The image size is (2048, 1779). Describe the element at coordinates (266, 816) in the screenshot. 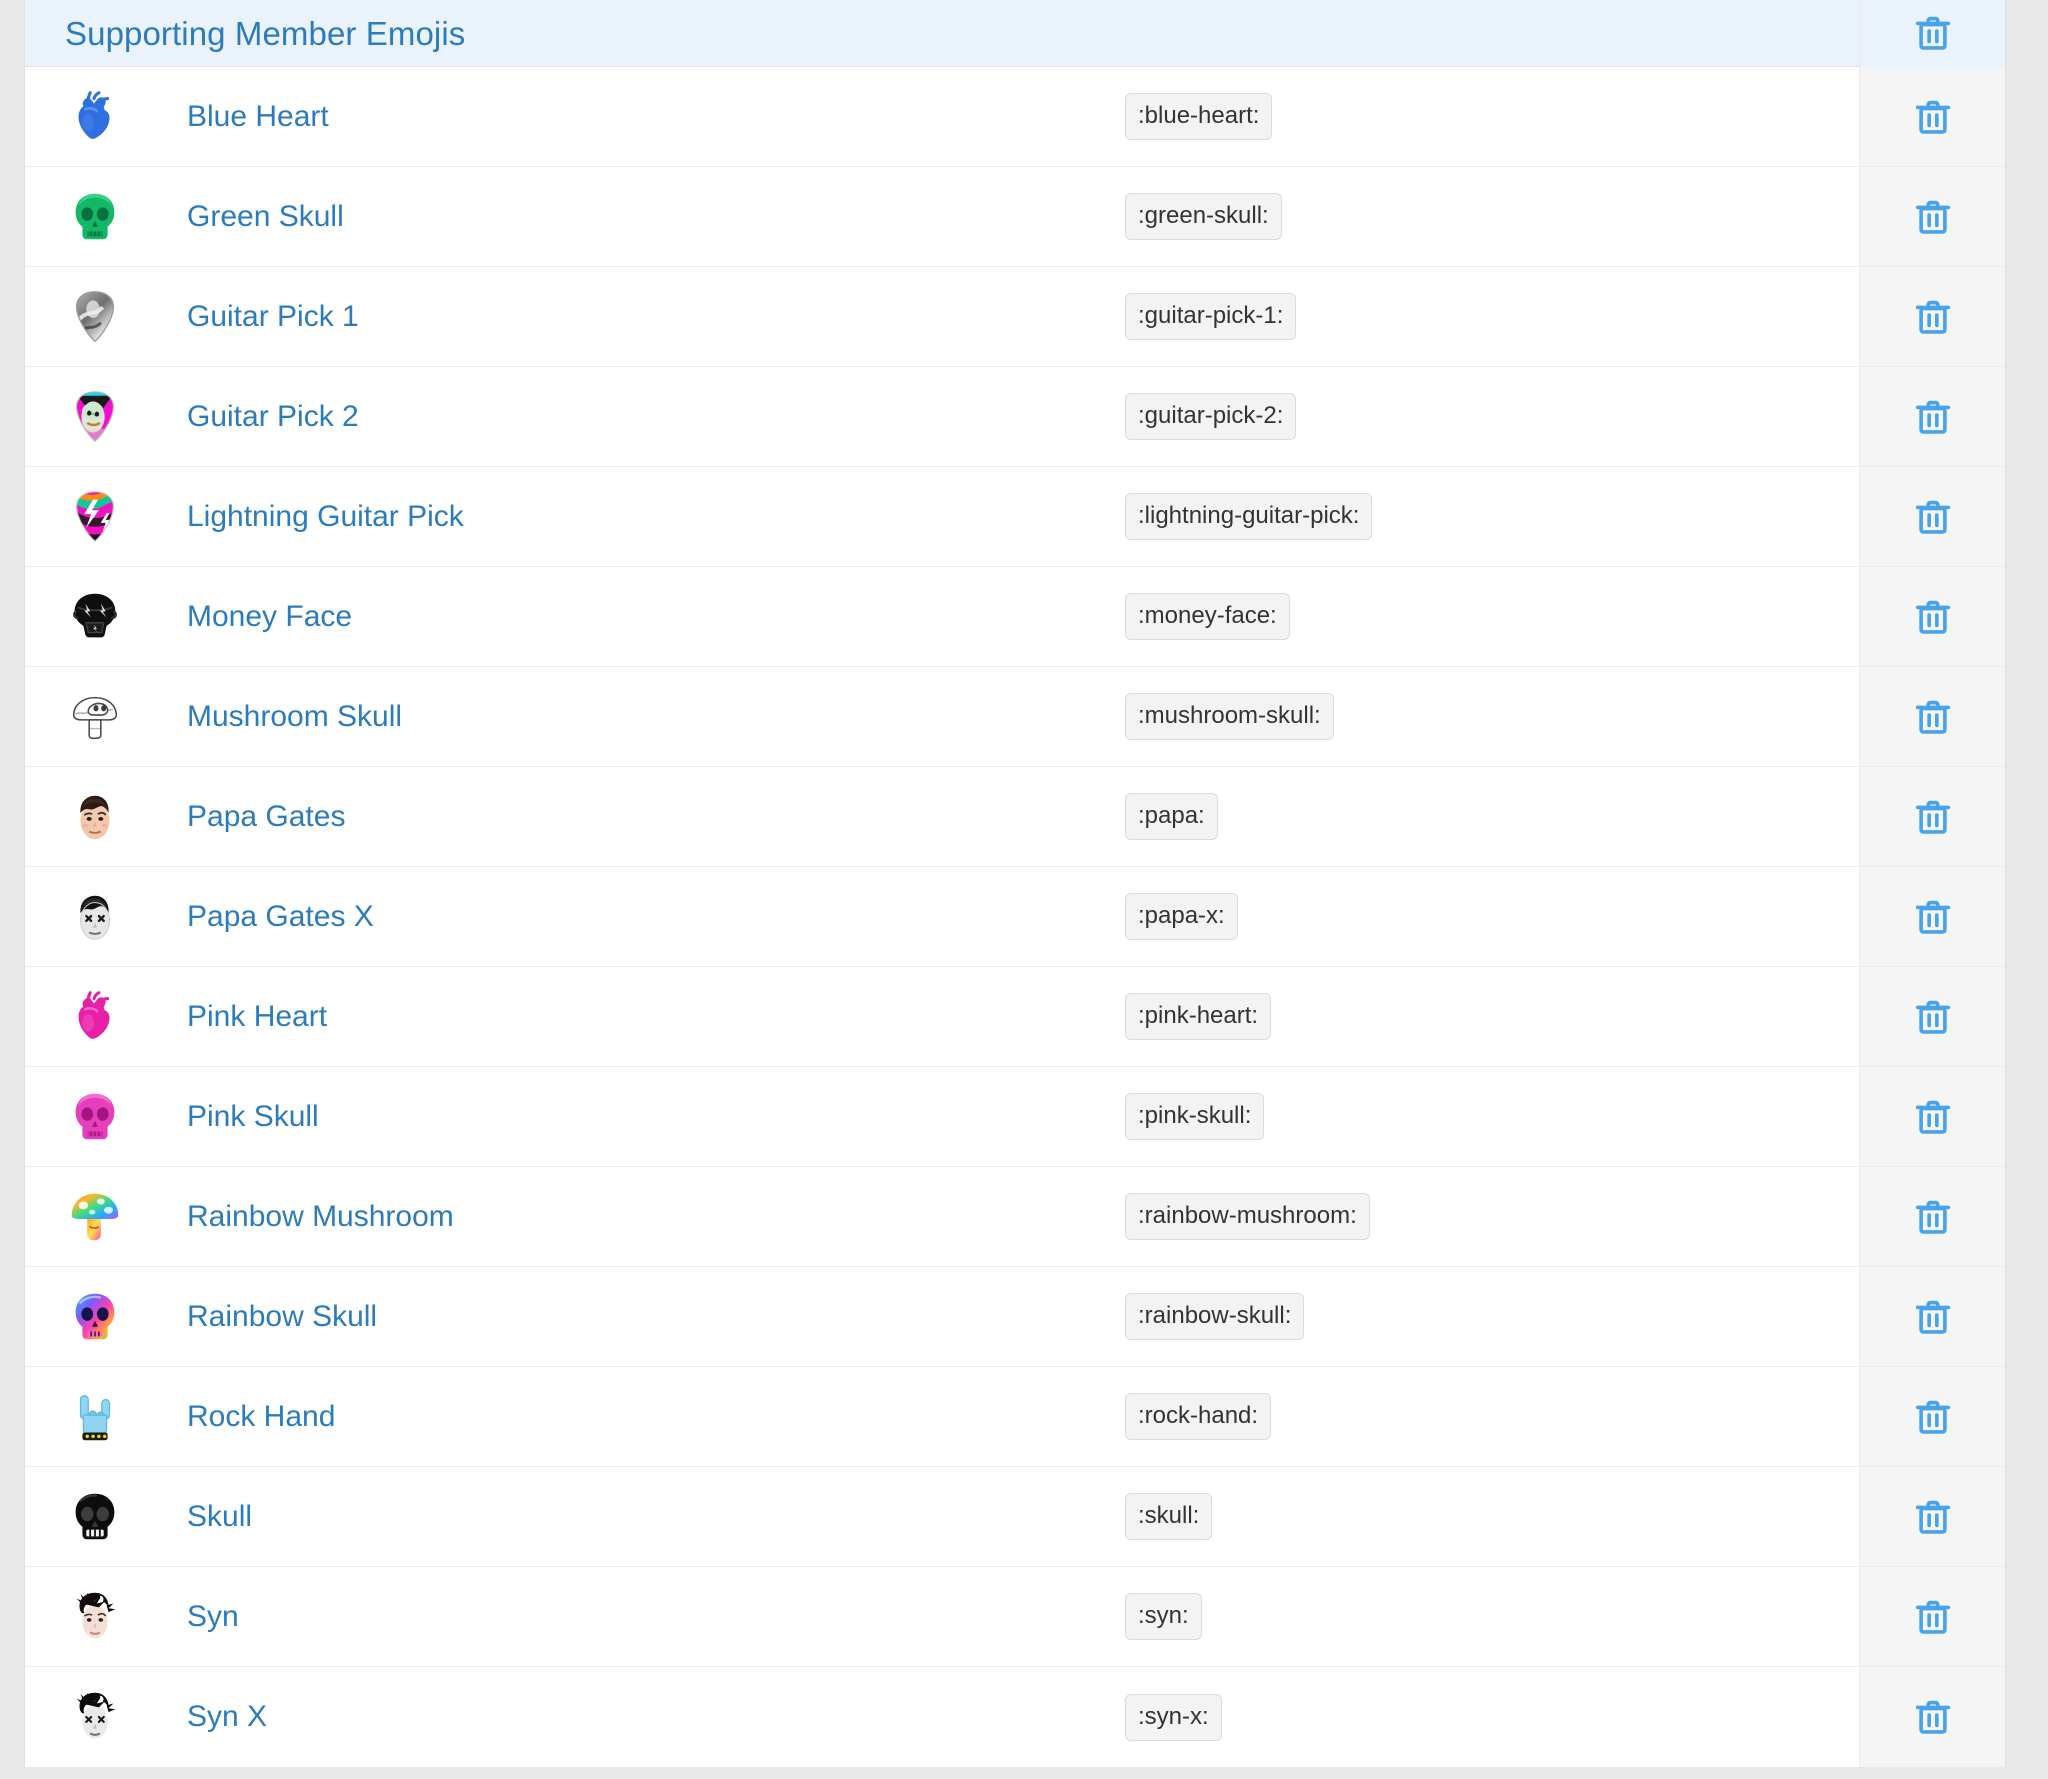

I see `emoji-name-link: Papa Gates` at that location.